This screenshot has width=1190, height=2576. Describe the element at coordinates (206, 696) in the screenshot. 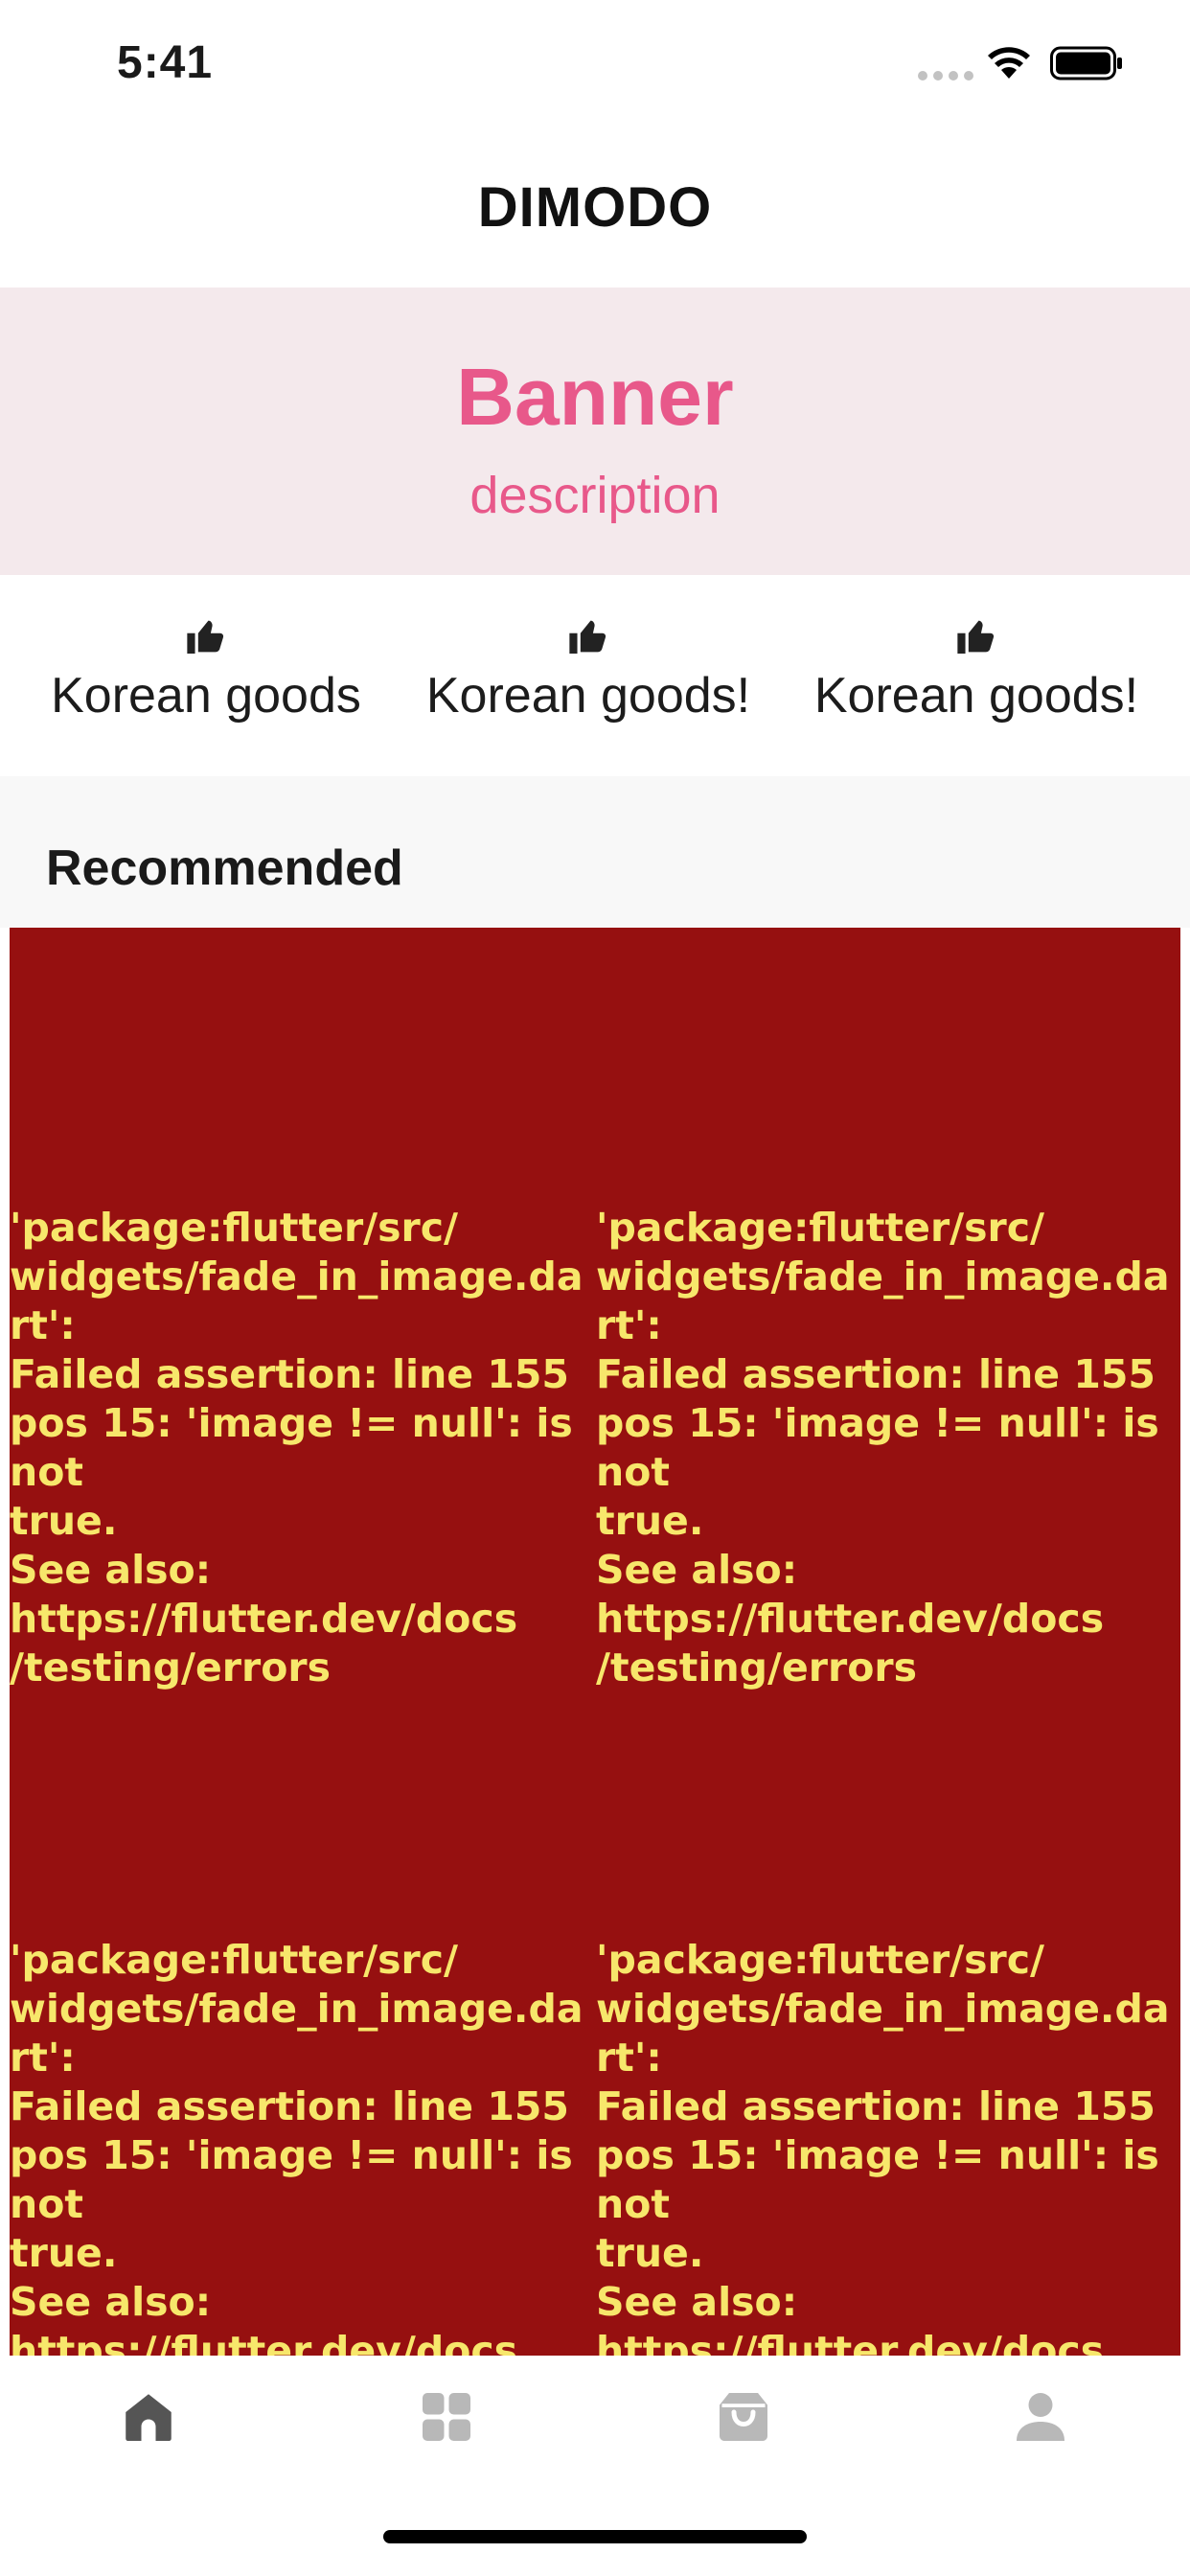

I see `feature-label: Korean goods` at that location.